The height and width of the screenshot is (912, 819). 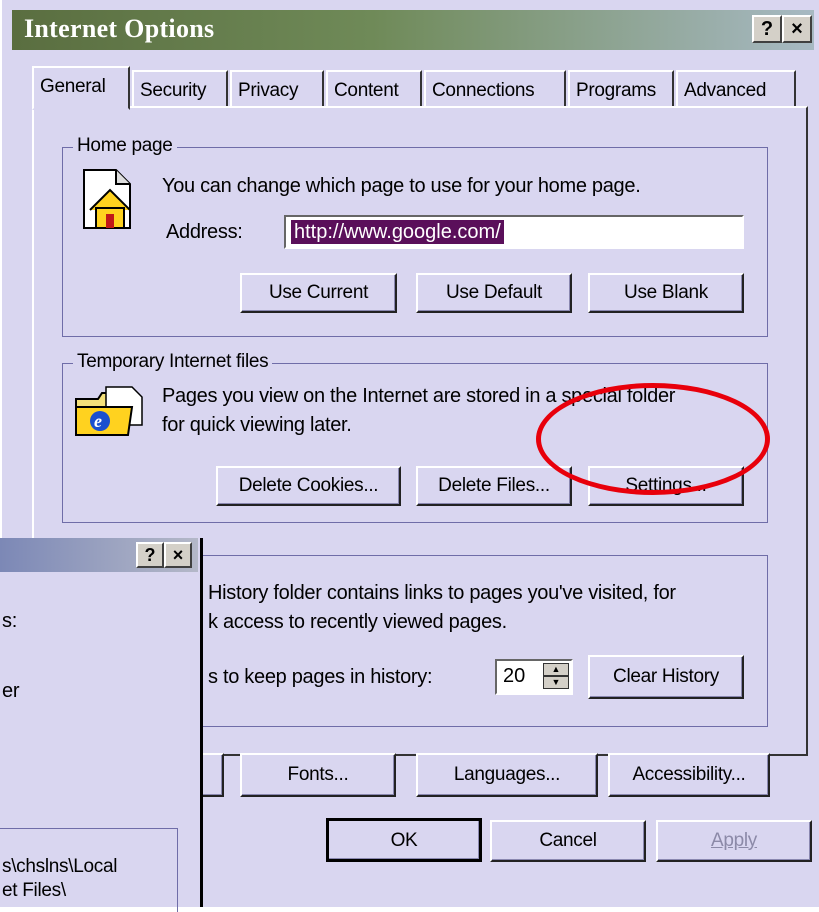 What do you see at coordinates (736, 89) in the screenshot?
I see `tab-advanced: Advanced` at bounding box center [736, 89].